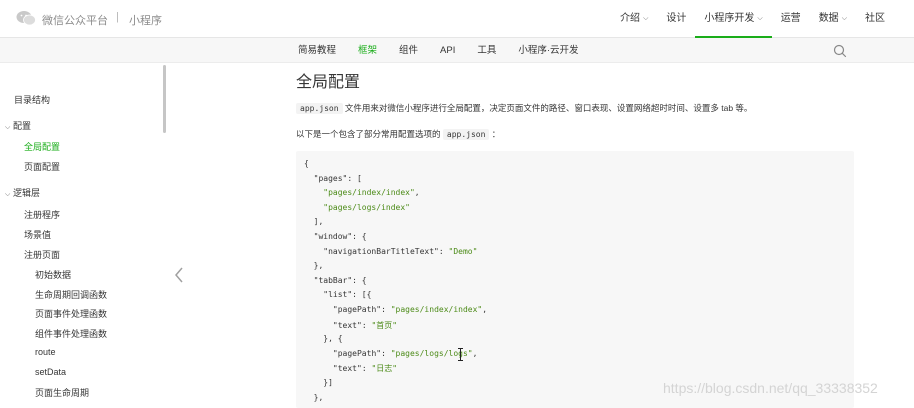 This screenshot has width=914, height=408. What do you see at coordinates (398, 134) in the screenshot?
I see `example-paragraph: 以下是一个包含了部分常用配置选项的 app.json ：` at bounding box center [398, 134].